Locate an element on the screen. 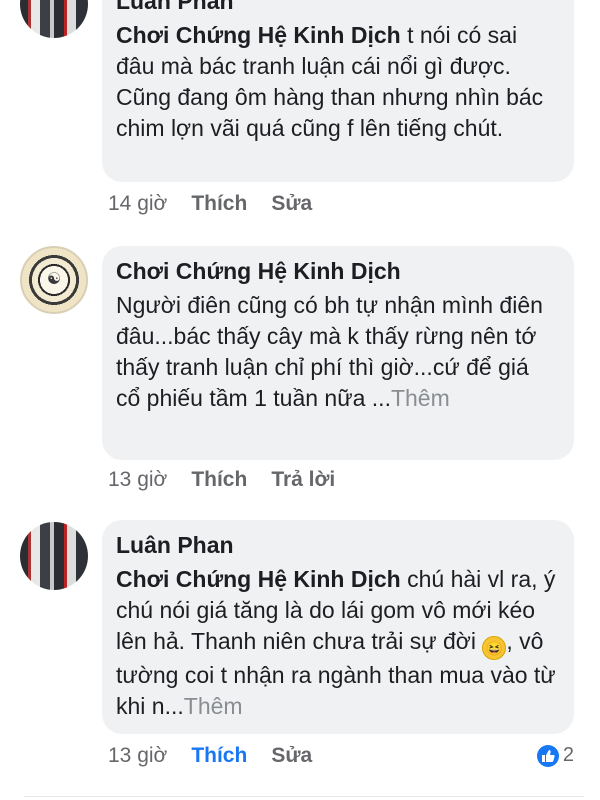 Image resolution: width=600 pixels, height=800 pixels. reaction-count: 2 is located at coordinates (568, 755).